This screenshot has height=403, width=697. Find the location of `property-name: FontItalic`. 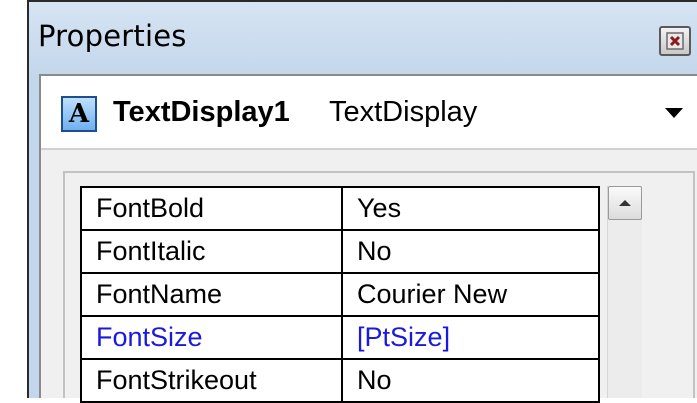

property-name: FontItalic is located at coordinates (211, 251).